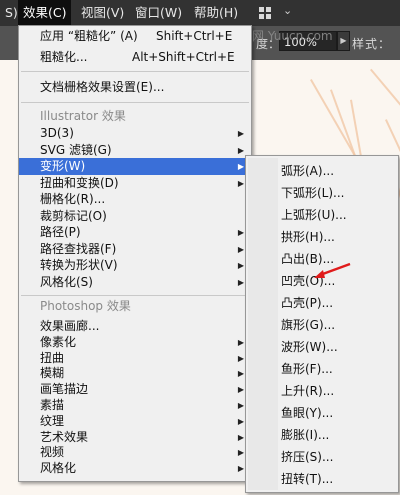 This screenshot has height=495, width=400. Describe the element at coordinates (52, 452) in the screenshot. I see `menu-item-label: 视频` at that location.